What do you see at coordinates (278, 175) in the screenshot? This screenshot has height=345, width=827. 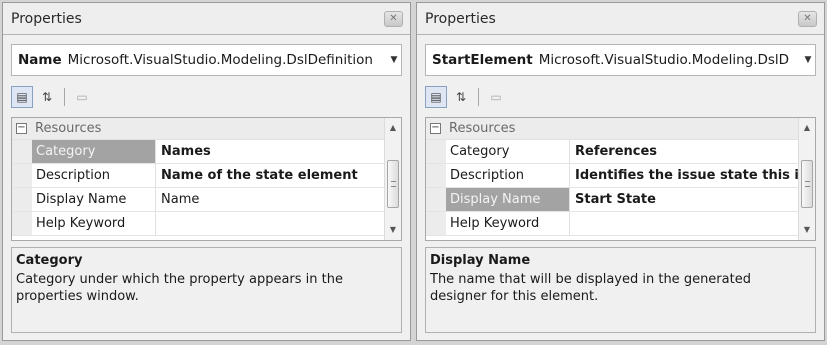 I see `property-value: Name of the state element` at bounding box center [278, 175].